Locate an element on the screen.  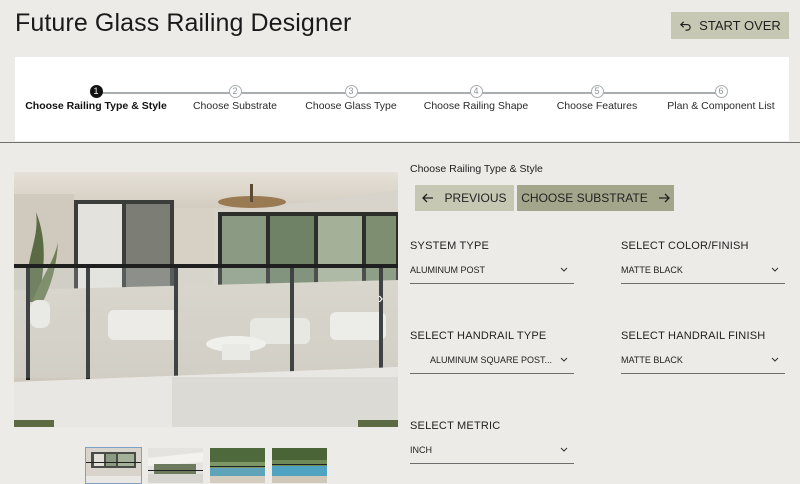
color-finish-label: SELECT COLOR/FINISH is located at coordinates (685, 246).